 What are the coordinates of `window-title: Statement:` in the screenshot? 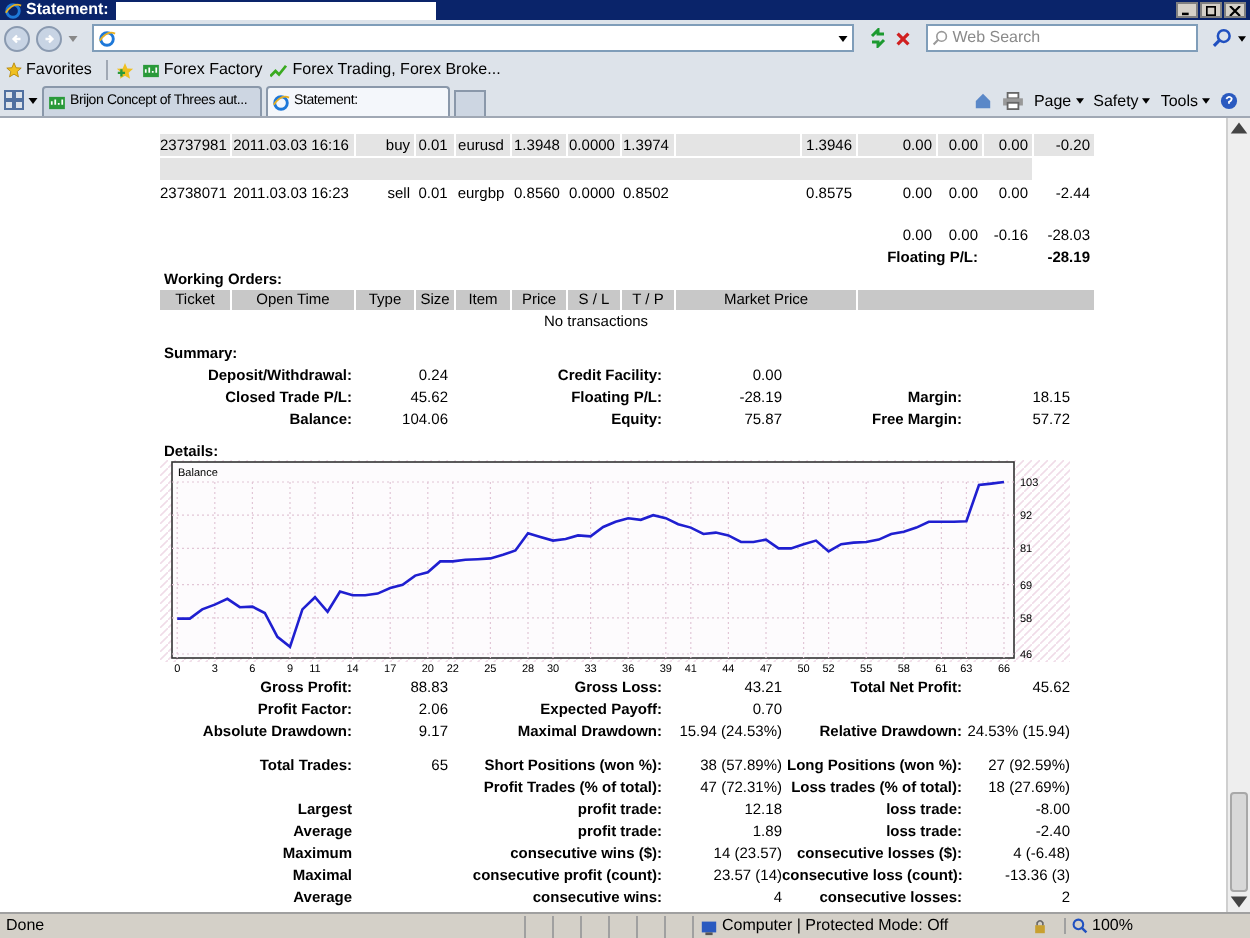 It's located at (67, 10).